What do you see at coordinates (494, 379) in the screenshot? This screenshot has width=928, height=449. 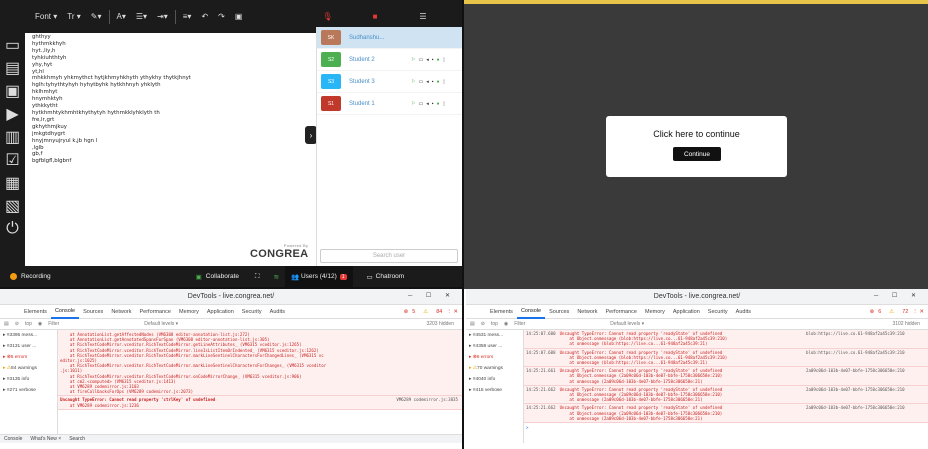 I see `console-filter-item: ▸ ≡ 4040 info` at bounding box center [494, 379].